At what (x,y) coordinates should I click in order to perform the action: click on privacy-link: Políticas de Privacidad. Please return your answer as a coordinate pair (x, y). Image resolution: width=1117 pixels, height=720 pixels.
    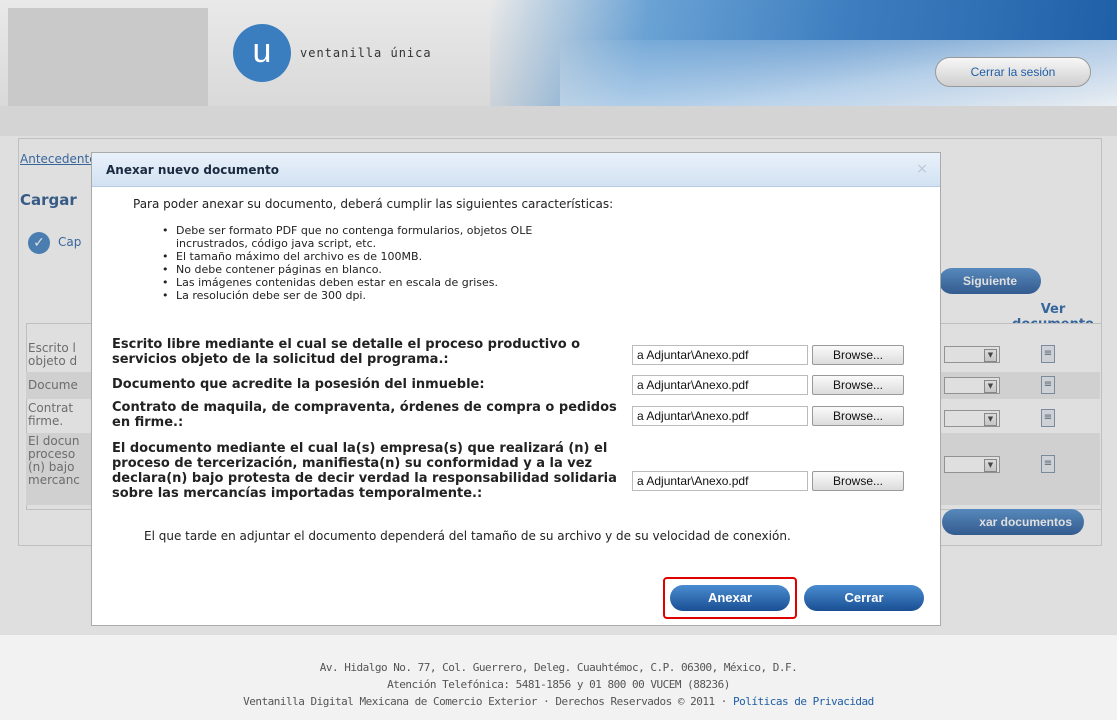
    Looking at the image, I should click on (803, 701).